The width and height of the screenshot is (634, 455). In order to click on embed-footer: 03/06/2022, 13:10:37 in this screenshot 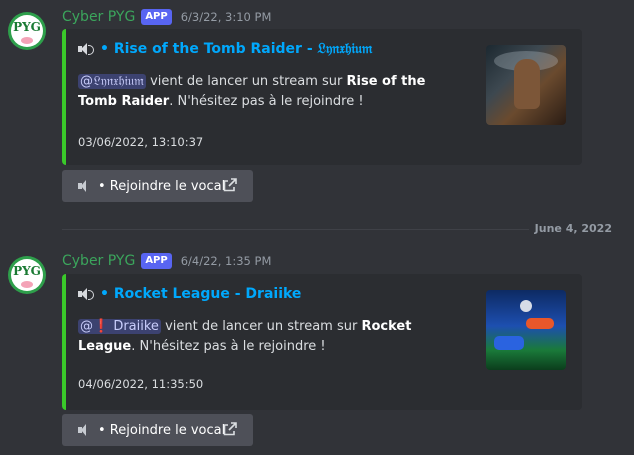, I will do `click(141, 142)`.